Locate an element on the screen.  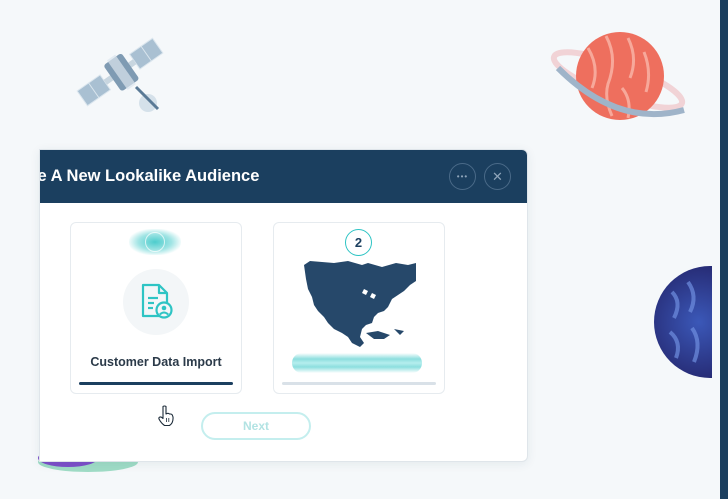
step-label: Customer Data Import is located at coordinates (156, 362).